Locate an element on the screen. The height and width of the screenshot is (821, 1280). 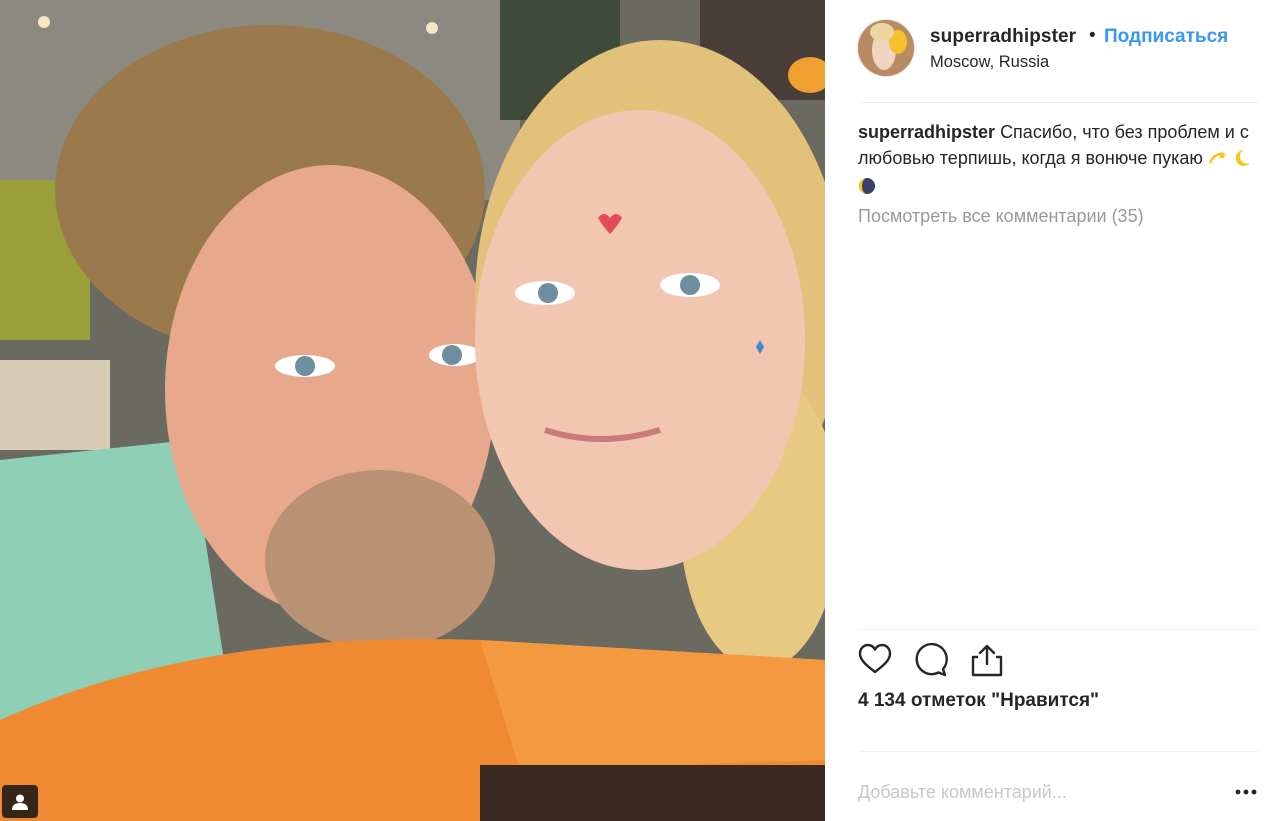
avatar is located at coordinates (886, 48).